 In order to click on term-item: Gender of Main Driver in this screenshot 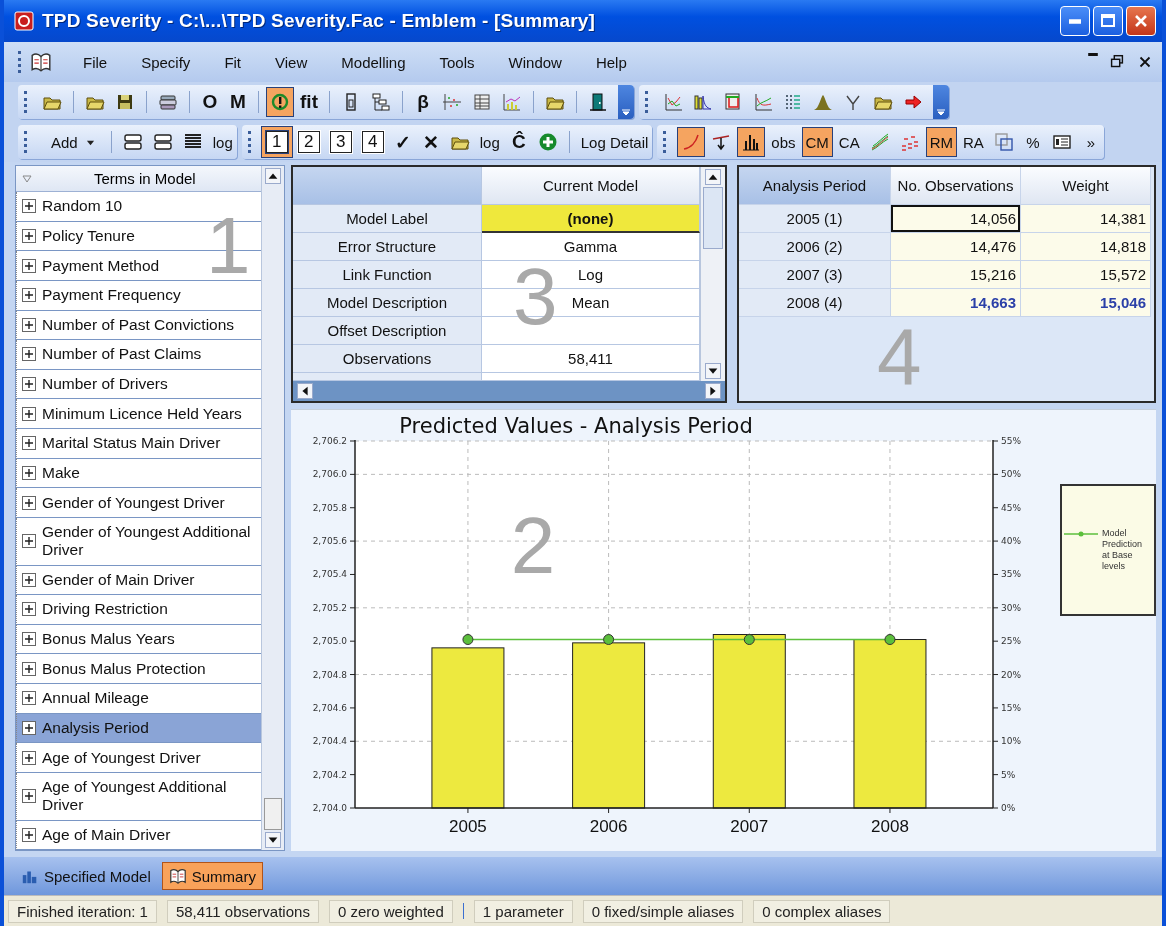, I will do `click(138, 580)`.